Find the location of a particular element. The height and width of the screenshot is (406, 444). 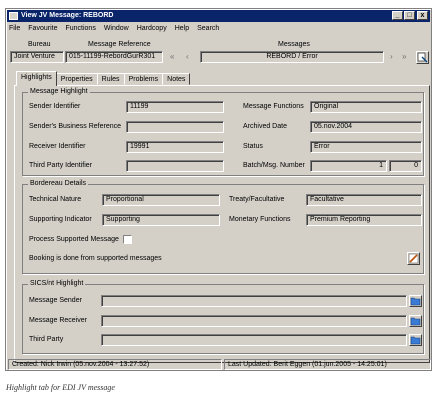

menu-favourite: Favourite is located at coordinates (42, 29).